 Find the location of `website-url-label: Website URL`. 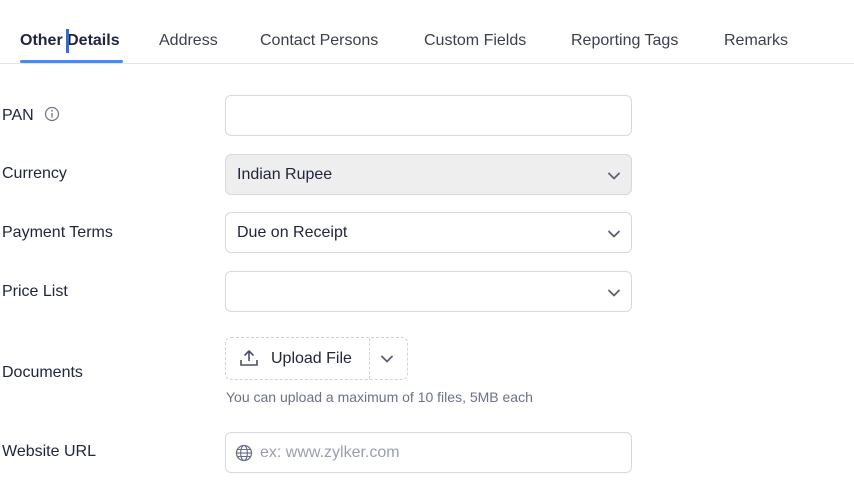

website-url-label: Website URL is located at coordinates (49, 451).